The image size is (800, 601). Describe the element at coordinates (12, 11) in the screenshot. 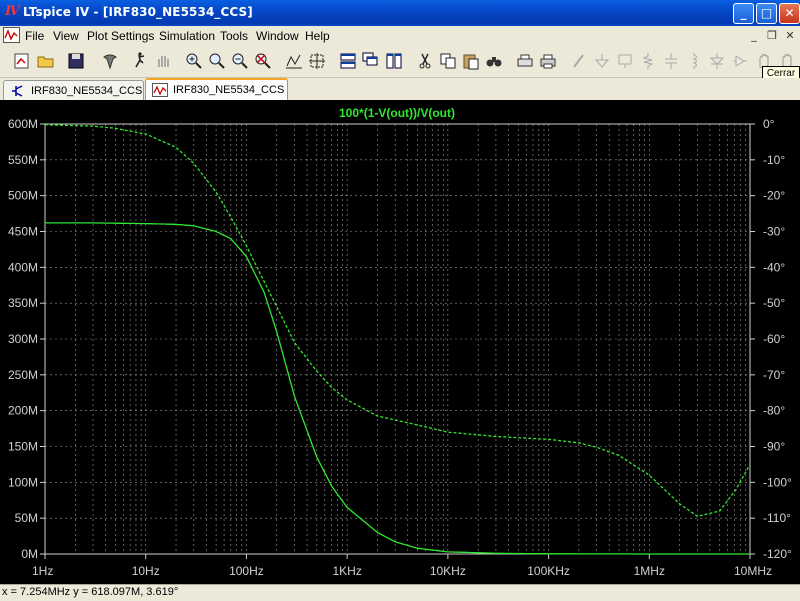

I see `ltspice-logo-icon: Ⅳ` at that location.